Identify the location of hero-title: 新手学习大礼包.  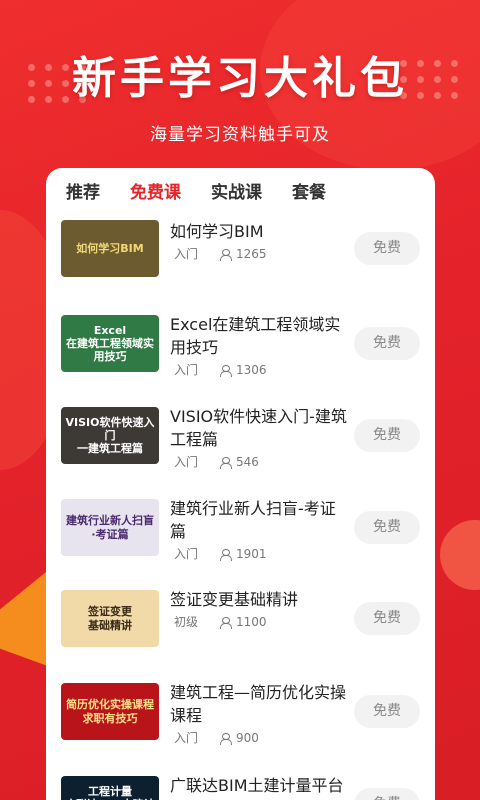
(240, 78).